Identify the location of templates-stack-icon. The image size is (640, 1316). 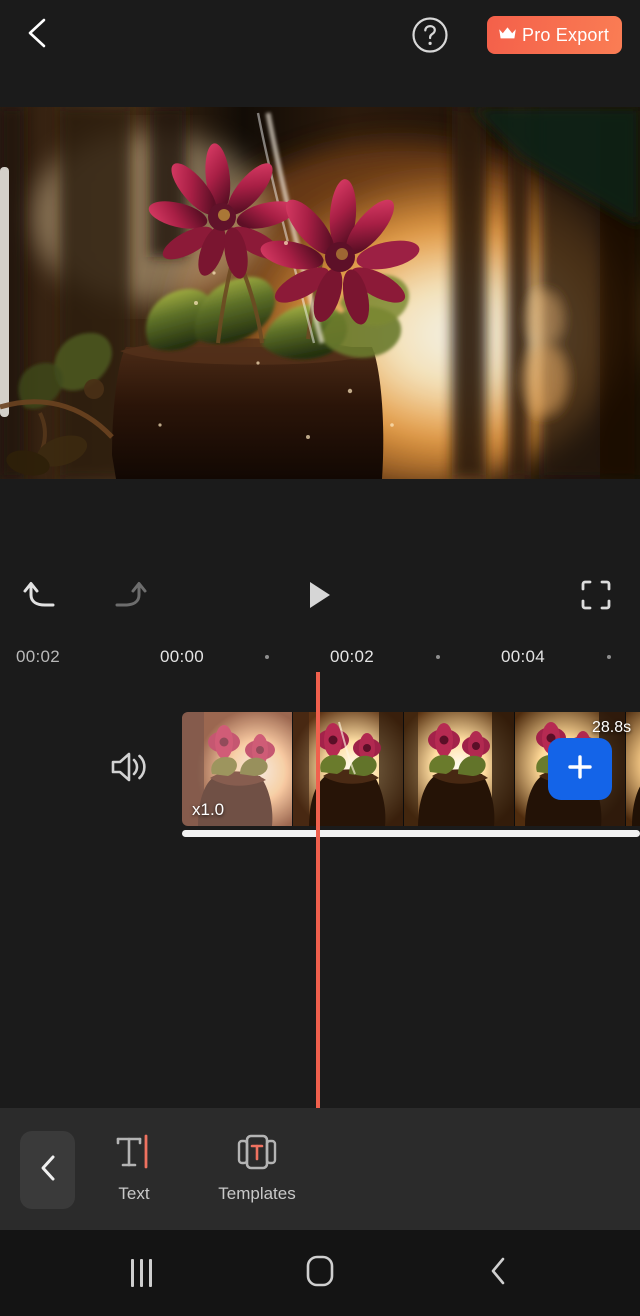
(257, 1152).